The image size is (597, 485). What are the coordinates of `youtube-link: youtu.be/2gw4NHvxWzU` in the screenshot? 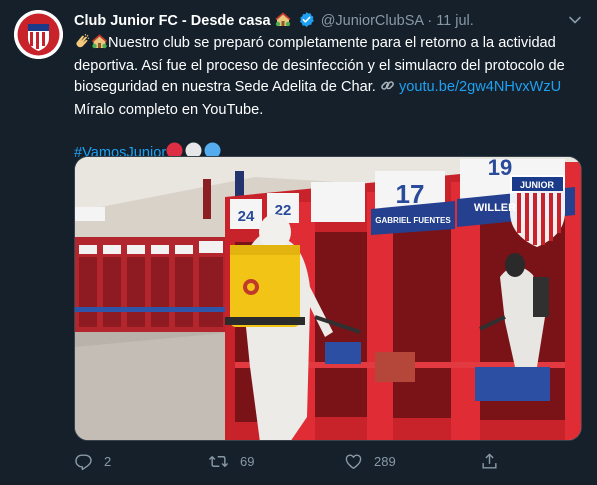 It's located at (480, 87).